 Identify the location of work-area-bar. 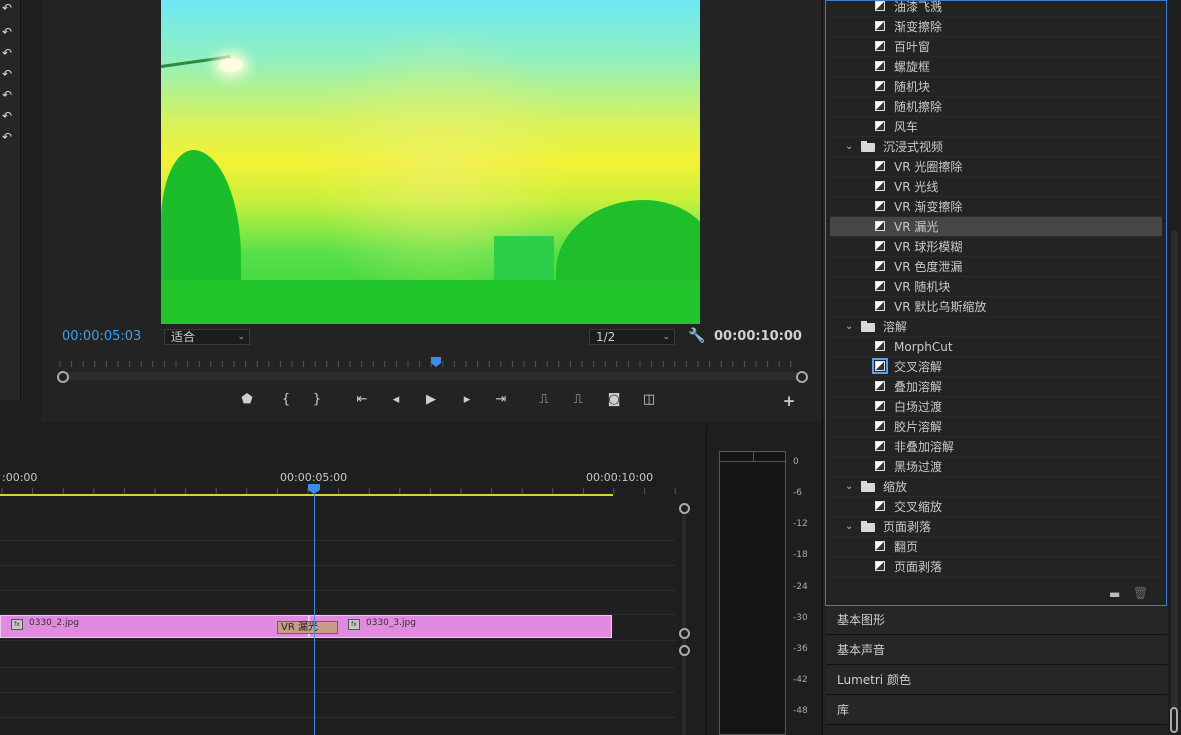
(306, 495).